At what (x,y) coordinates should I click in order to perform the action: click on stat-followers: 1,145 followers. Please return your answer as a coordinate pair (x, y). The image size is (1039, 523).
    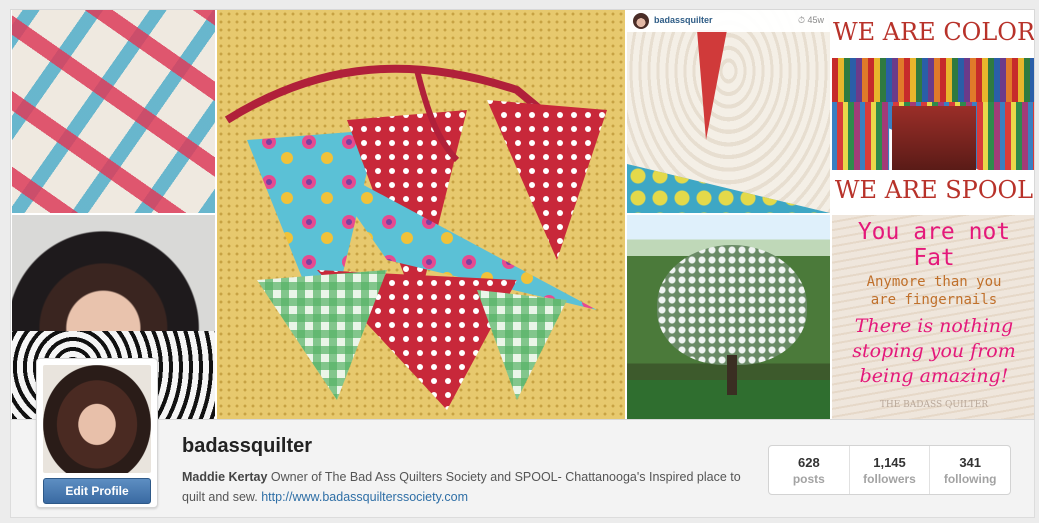
    Looking at the image, I should click on (890, 470).